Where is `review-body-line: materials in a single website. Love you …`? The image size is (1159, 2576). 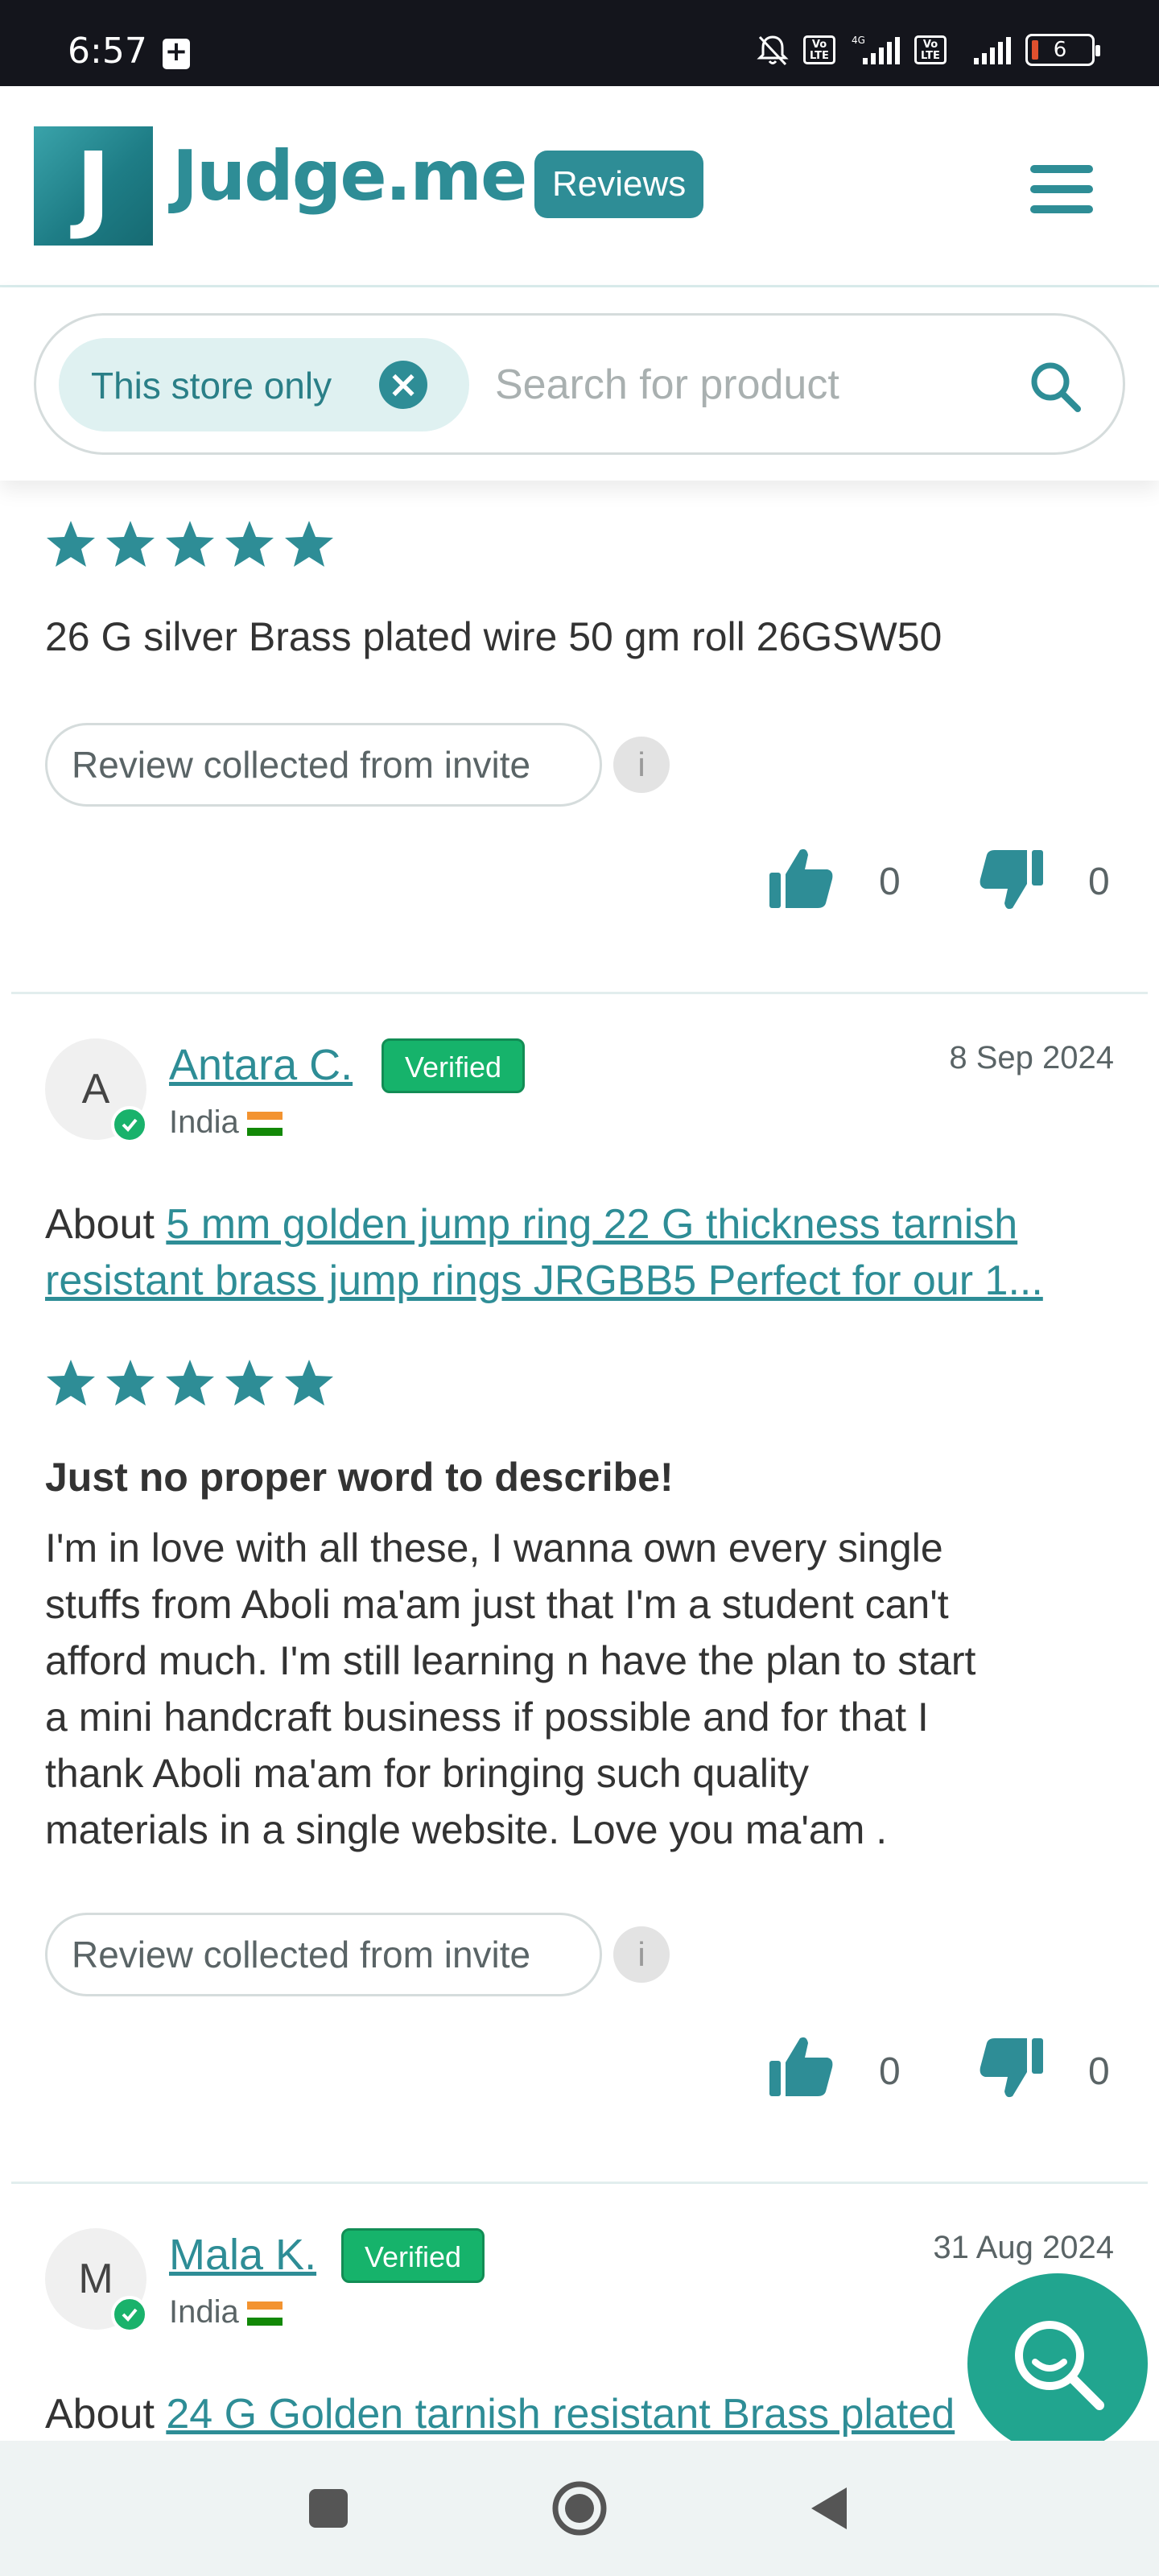 review-body-line: materials in a single website. Love you … is located at coordinates (466, 1829).